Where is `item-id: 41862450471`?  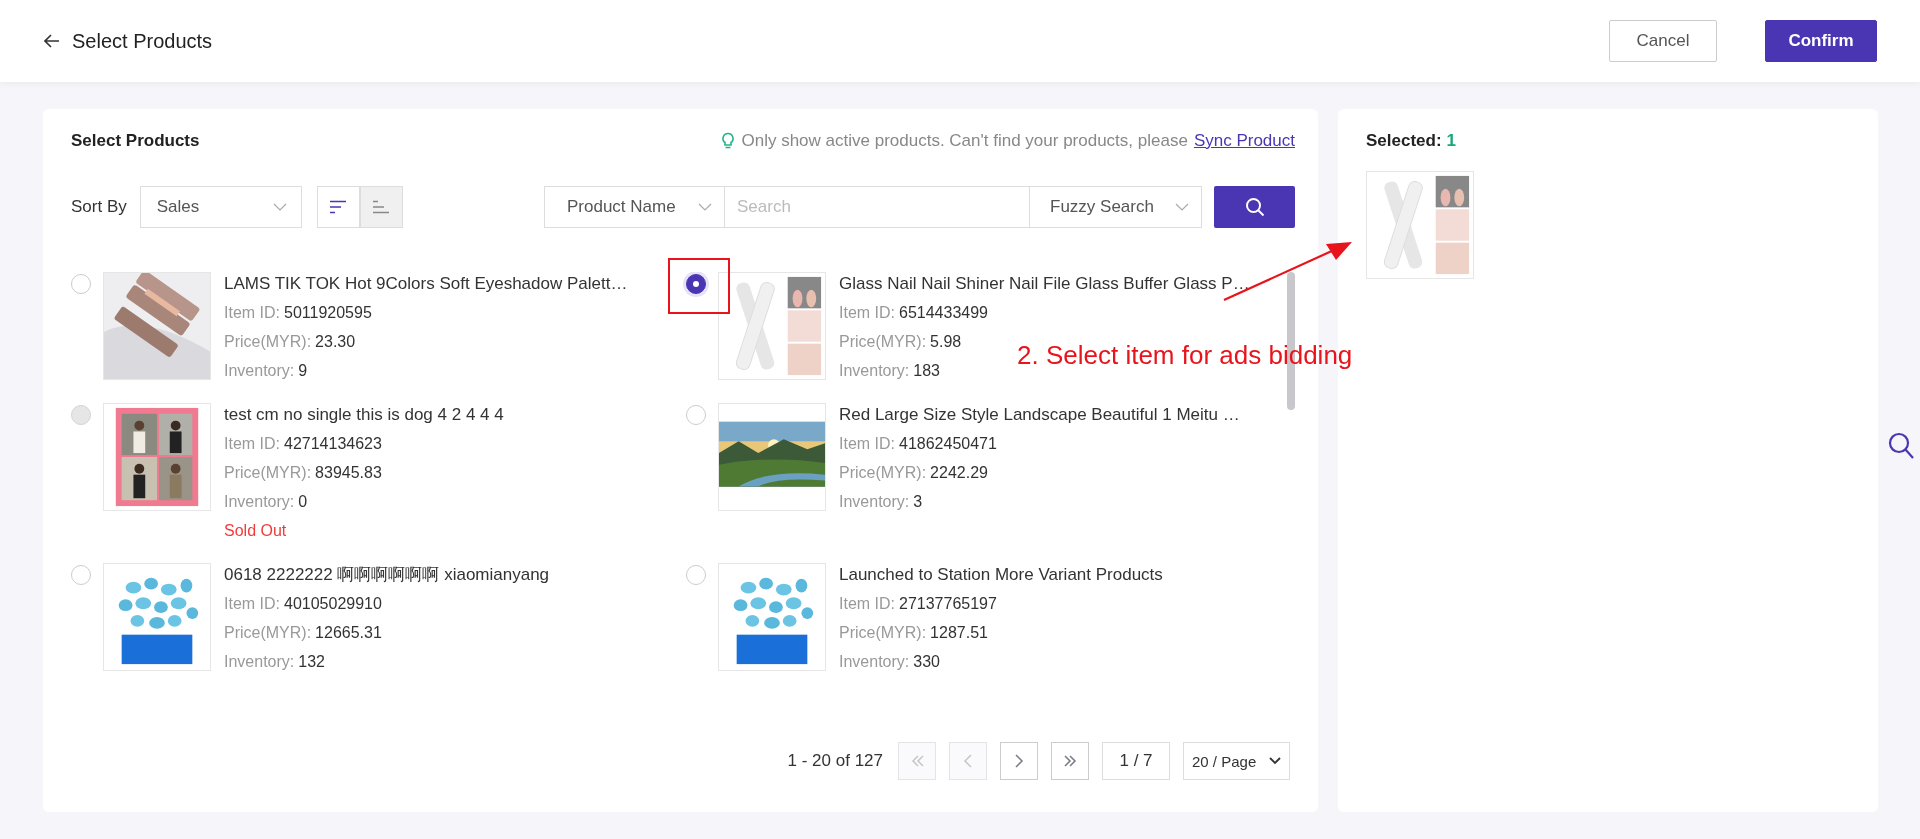
item-id: 41862450471 is located at coordinates (948, 444).